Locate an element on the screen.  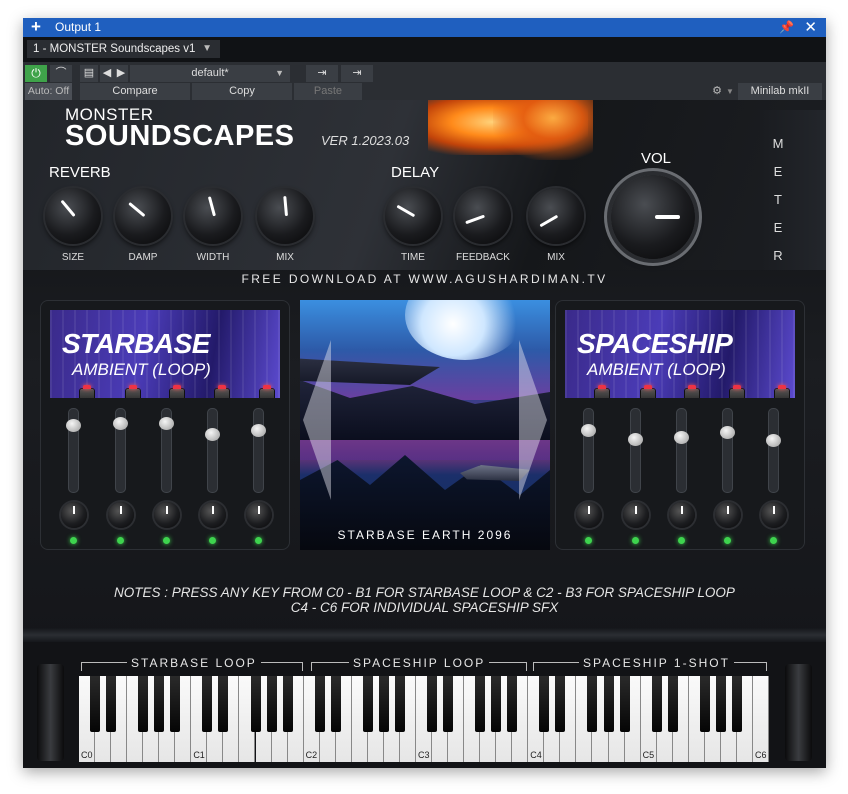
chevron-down-icon: ▼ is located at coordinates (730, 91).